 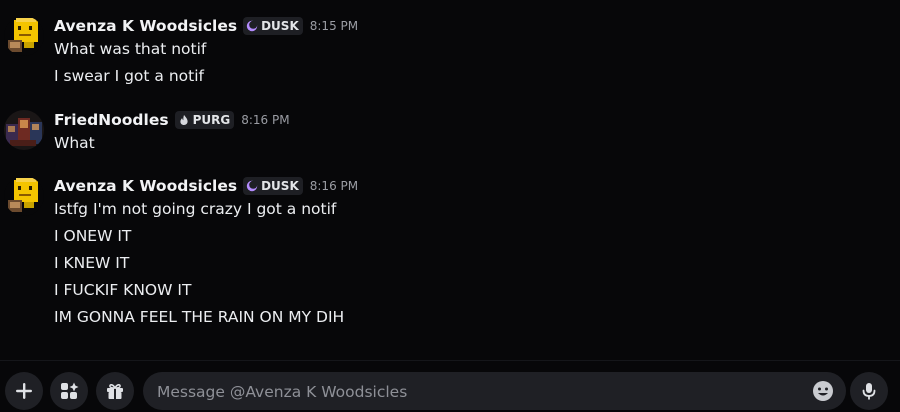 I want to click on emoji-button, so click(x=823, y=391).